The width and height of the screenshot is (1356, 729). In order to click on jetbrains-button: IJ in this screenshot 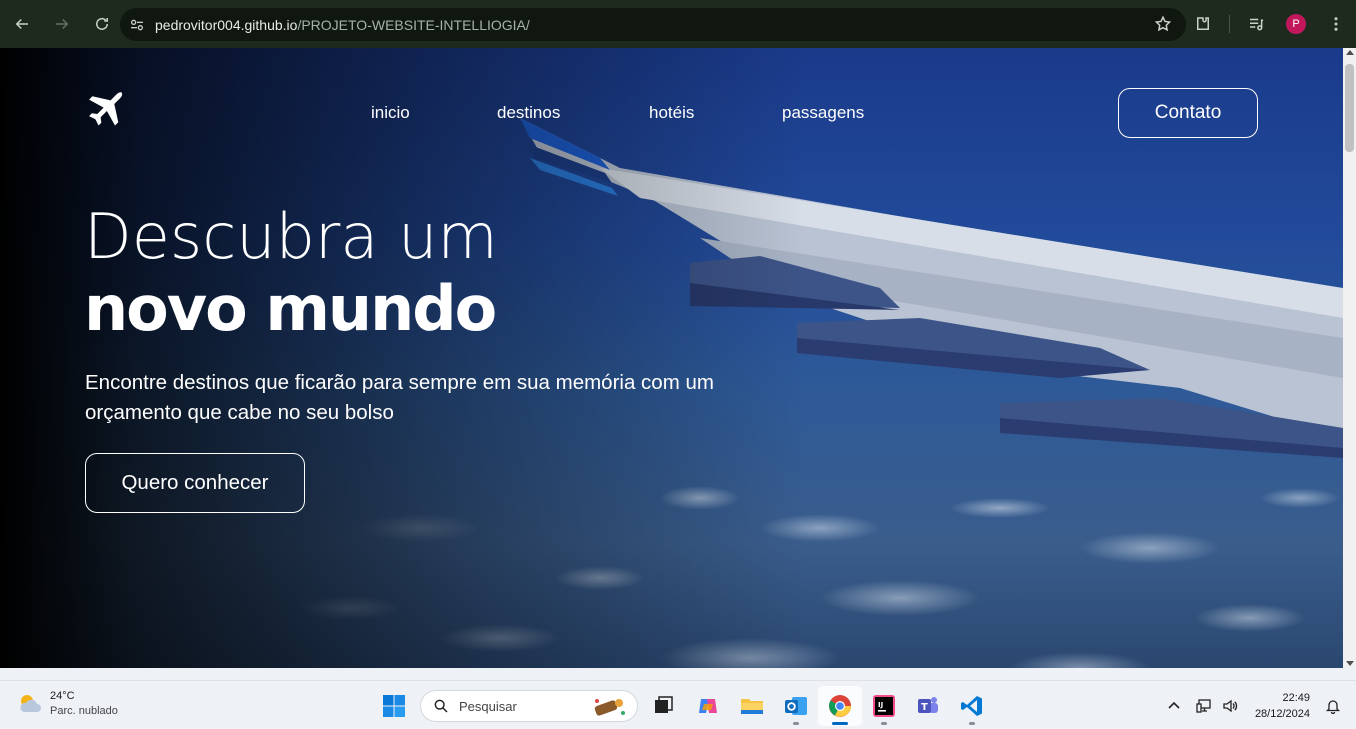, I will do `click(884, 706)`.